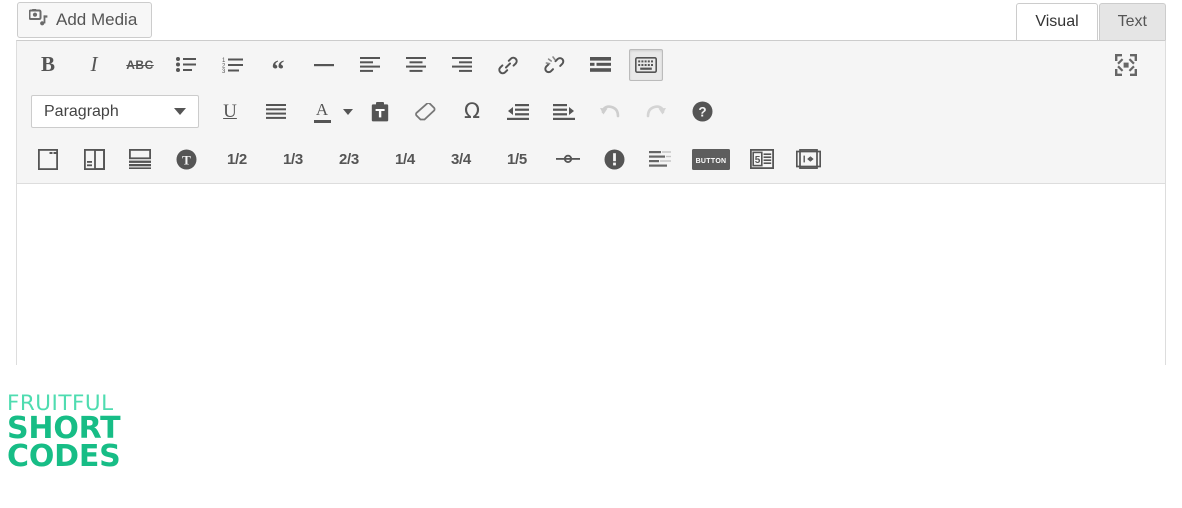 The height and width of the screenshot is (508, 1182). I want to click on keyboard-shortcuts-icon, so click(646, 64).